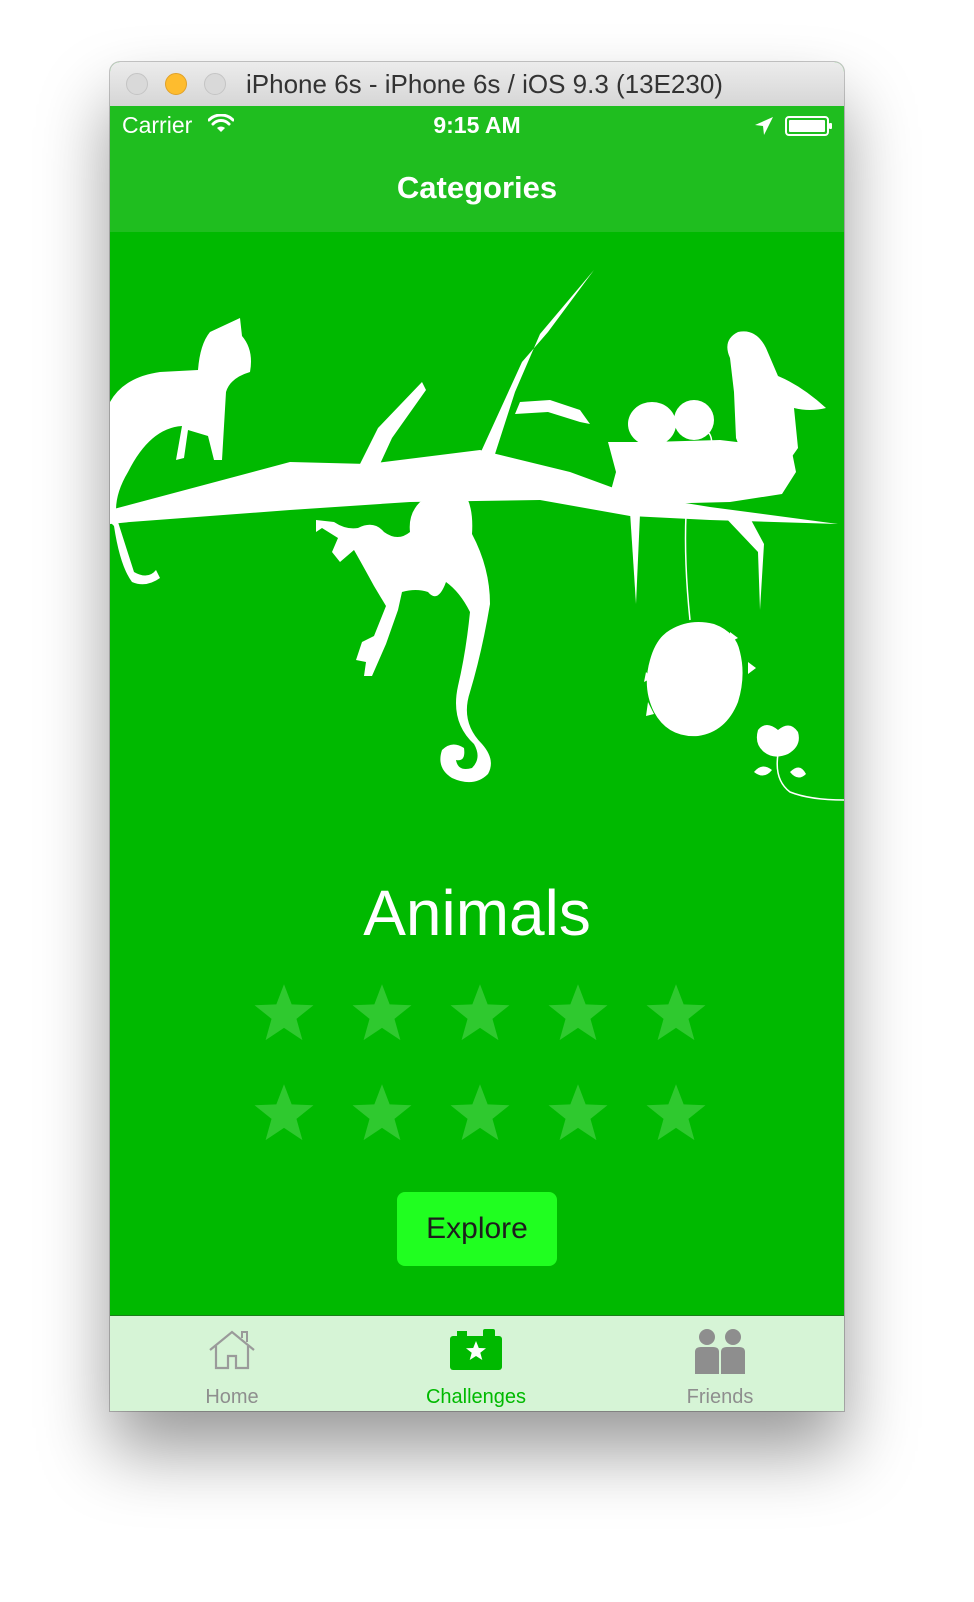 This screenshot has height=1602, width=974. What do you see at coordinates (403, 636) in the screenshot?
I see `monkey-silhouette` at bounding box center [403, 636].